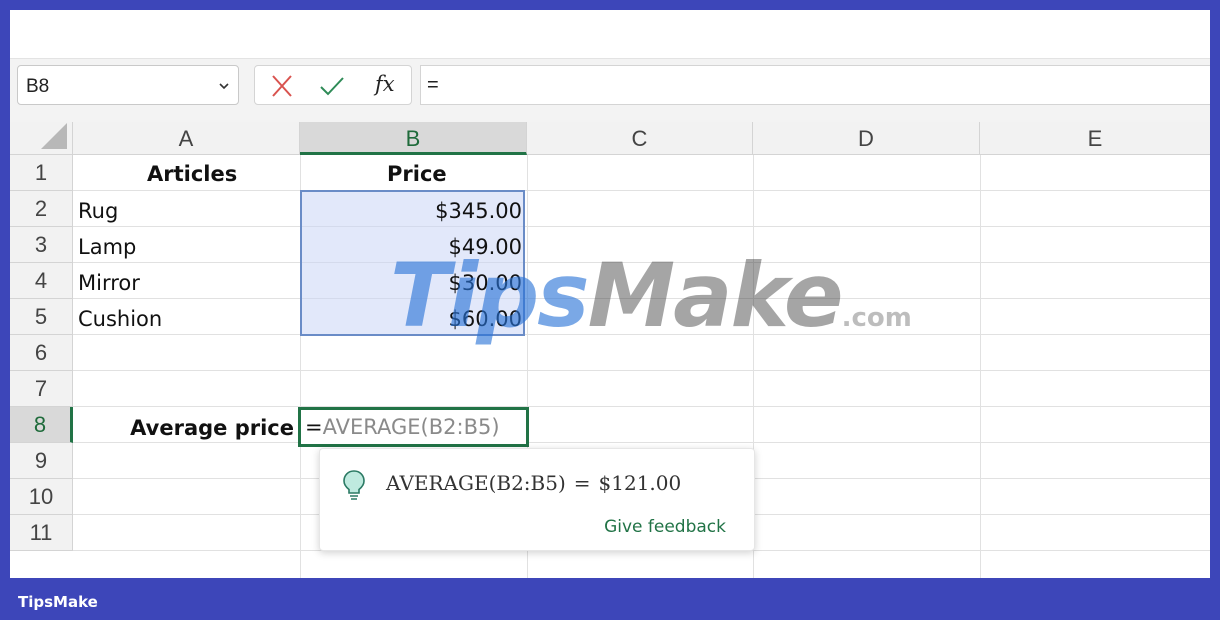 The height and width of the screenshot is (620, 1220). Describe the element at coordinates (640, 483) in the screenshot. I see `suggestion-value: $121.00` at that location.